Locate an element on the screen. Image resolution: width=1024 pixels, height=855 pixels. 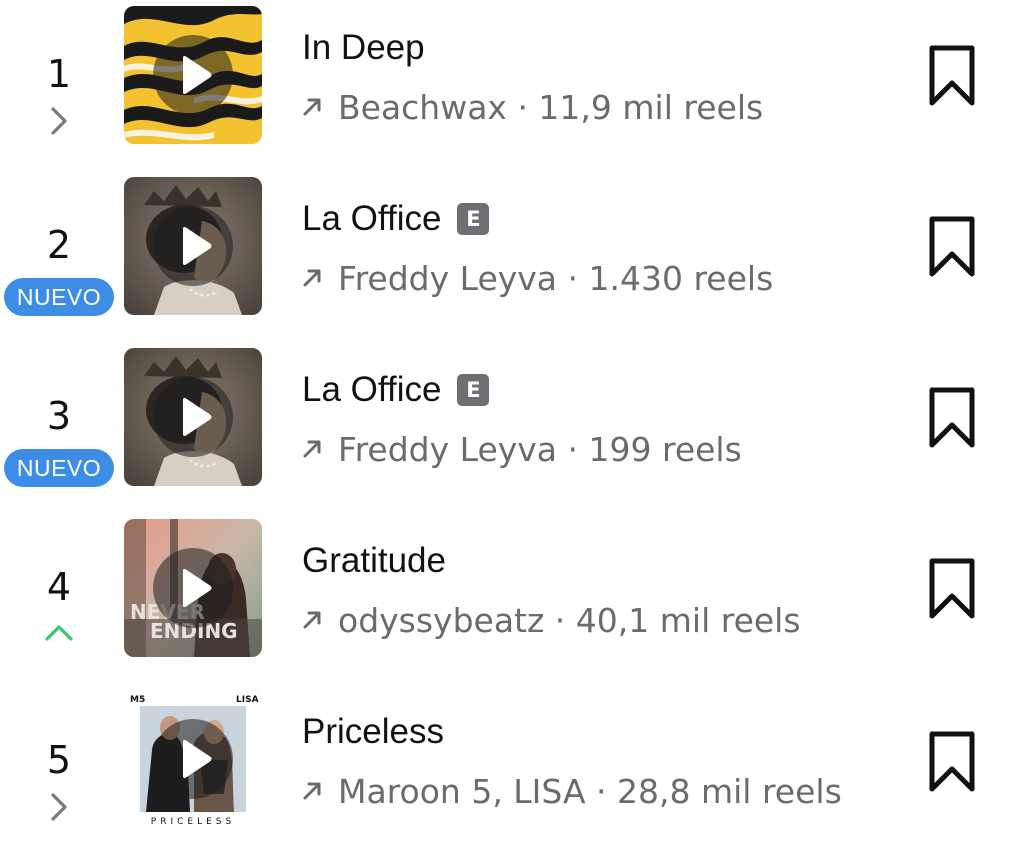
chevron-up-icon is located at coordinates (59, 633).